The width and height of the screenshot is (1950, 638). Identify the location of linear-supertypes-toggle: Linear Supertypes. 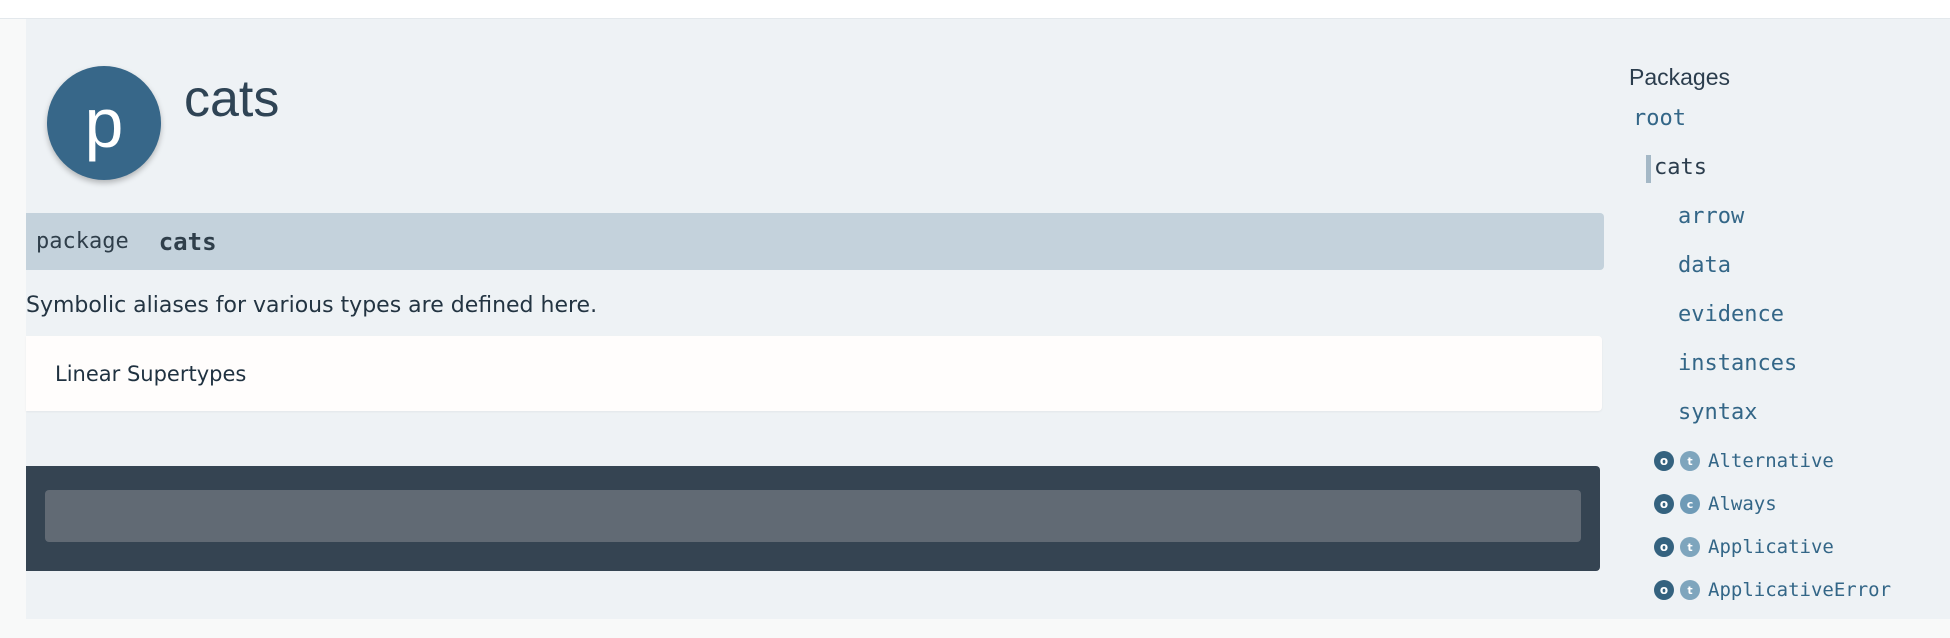
(814, 373).